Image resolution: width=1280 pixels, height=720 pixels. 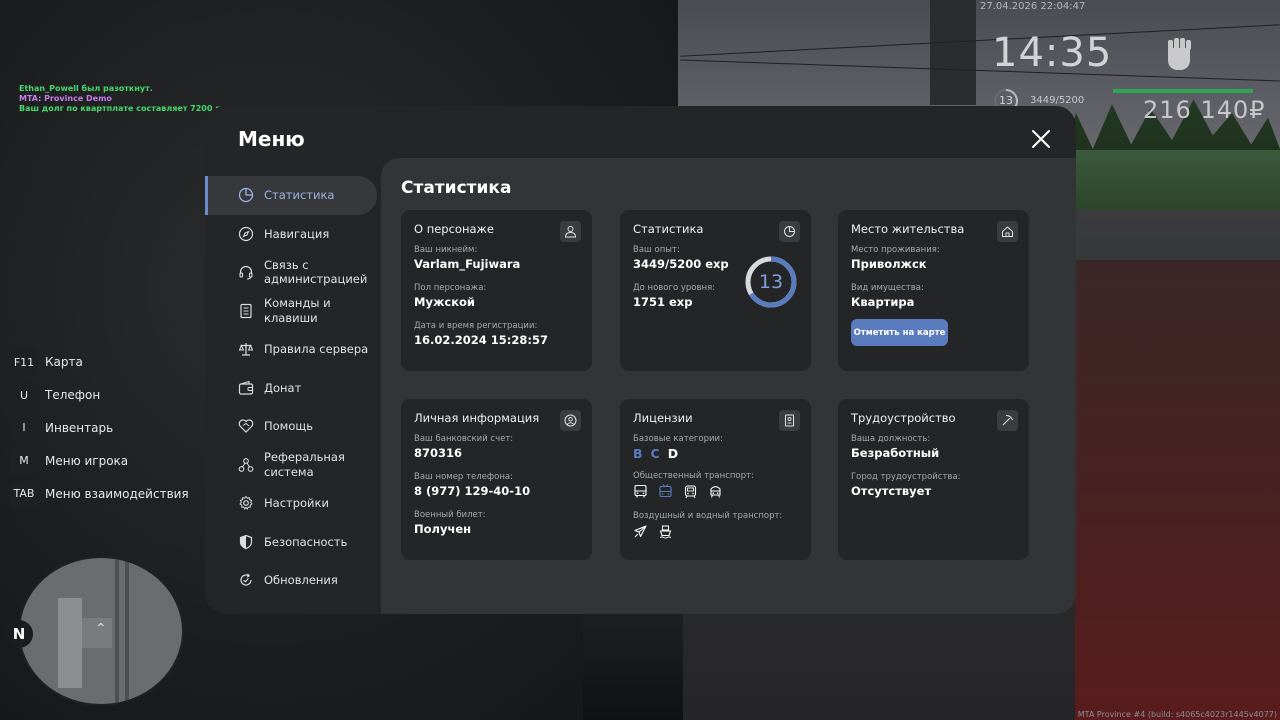 I want to click on hotkey-phone: U Телефон, so click(x=99, y=395).